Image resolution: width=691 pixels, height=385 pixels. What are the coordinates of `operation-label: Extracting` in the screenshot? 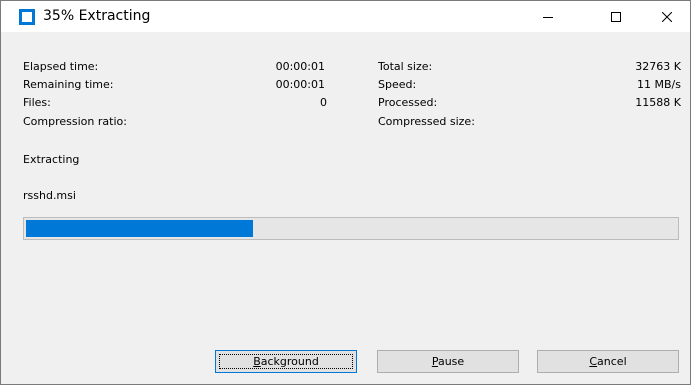 It's located at (51, 159).